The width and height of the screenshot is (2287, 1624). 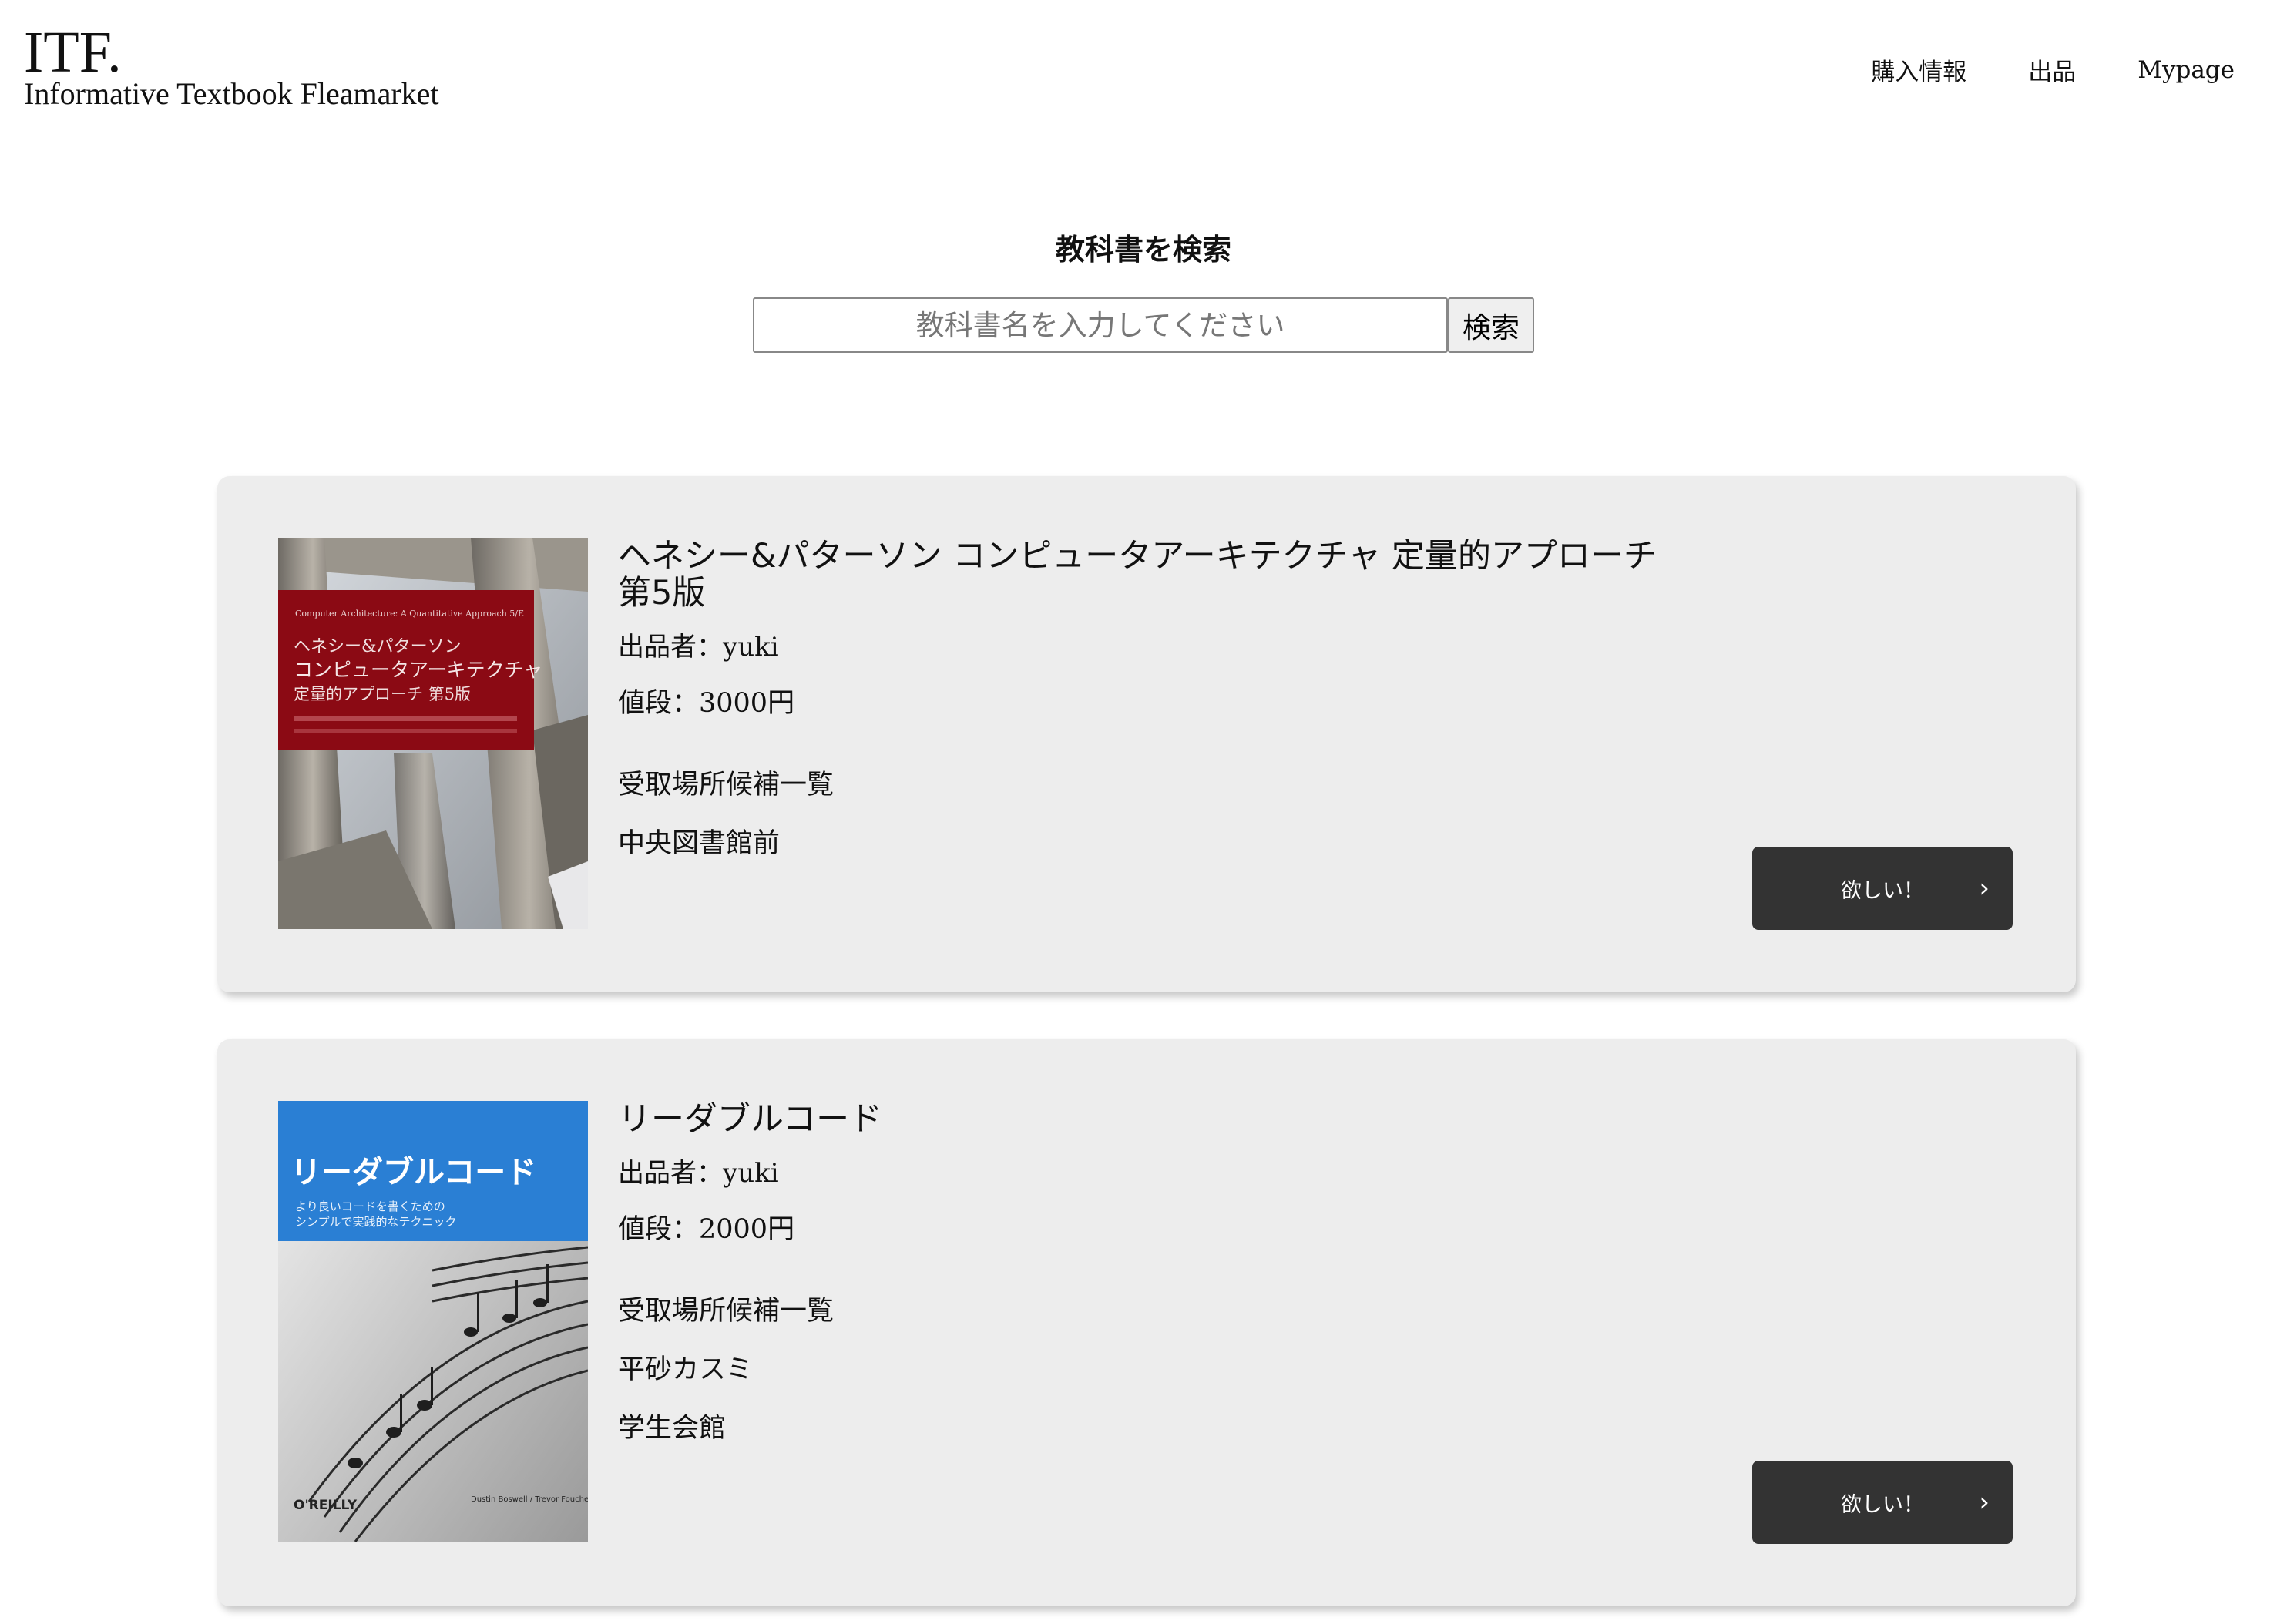 What do you see at coordinates (1157, 575) in the screenshot?
I see `book-title: ヘネシー&パターソン コンピュータアーキテクチャ 定量的アプローチ 第5版` at bounding box center [1157, 575].